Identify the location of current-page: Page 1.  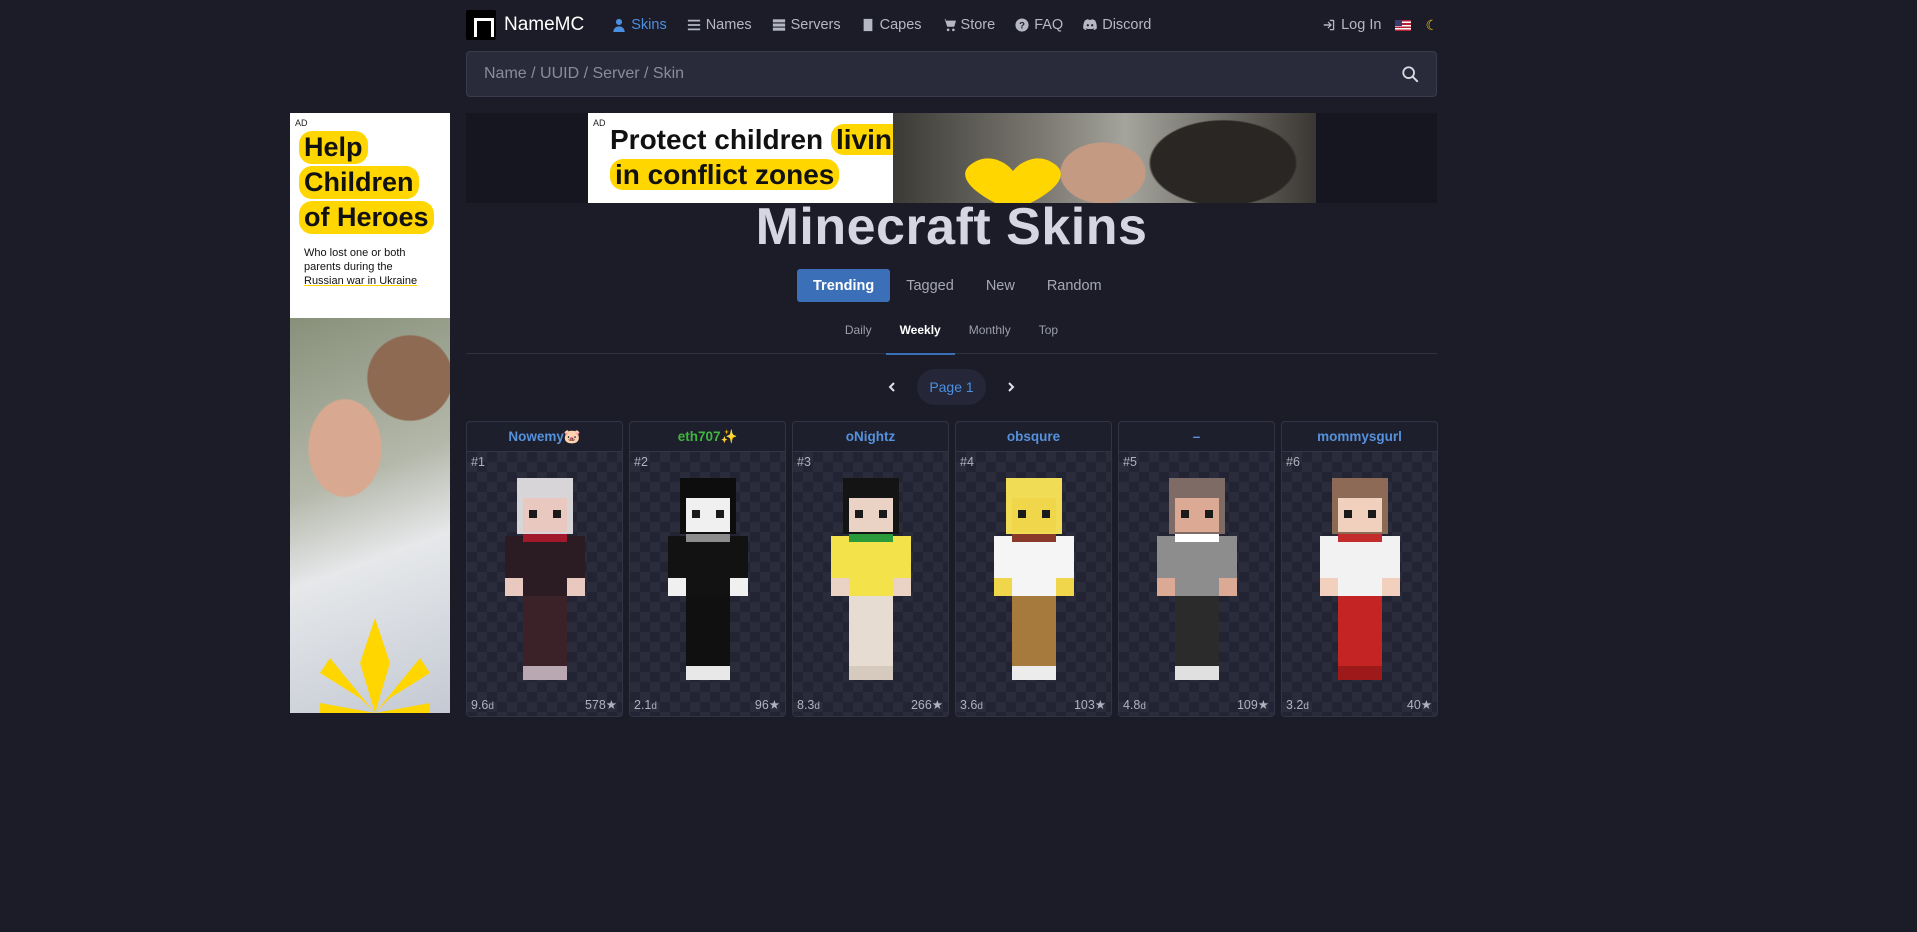
(951, 387).